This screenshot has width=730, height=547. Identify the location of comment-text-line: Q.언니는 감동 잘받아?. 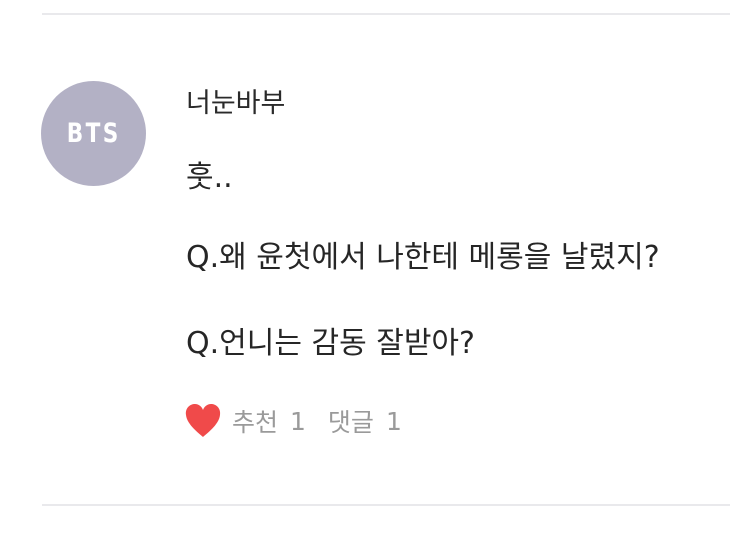
(330, 343).